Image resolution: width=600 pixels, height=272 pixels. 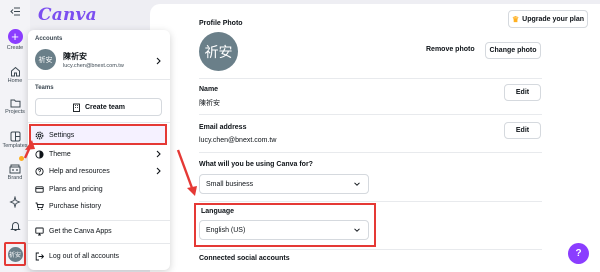 I want to click on language-label: Language, so click(x=218, y=211).